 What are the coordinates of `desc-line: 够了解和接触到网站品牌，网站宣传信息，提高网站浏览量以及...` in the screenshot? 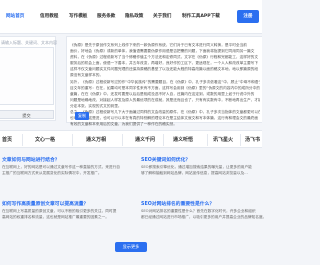 It's located at (194, 173).